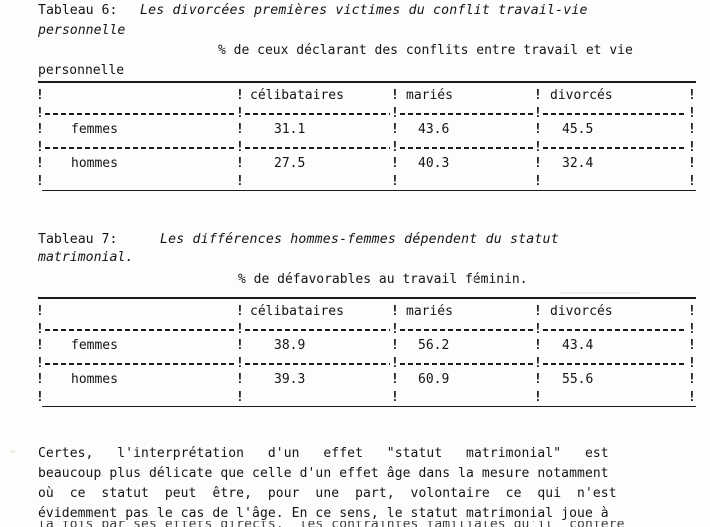  Describe the element at coordinates (692, 363) in the screenshot. I see `tableau7-vbar-c4-s2: !` at that location.